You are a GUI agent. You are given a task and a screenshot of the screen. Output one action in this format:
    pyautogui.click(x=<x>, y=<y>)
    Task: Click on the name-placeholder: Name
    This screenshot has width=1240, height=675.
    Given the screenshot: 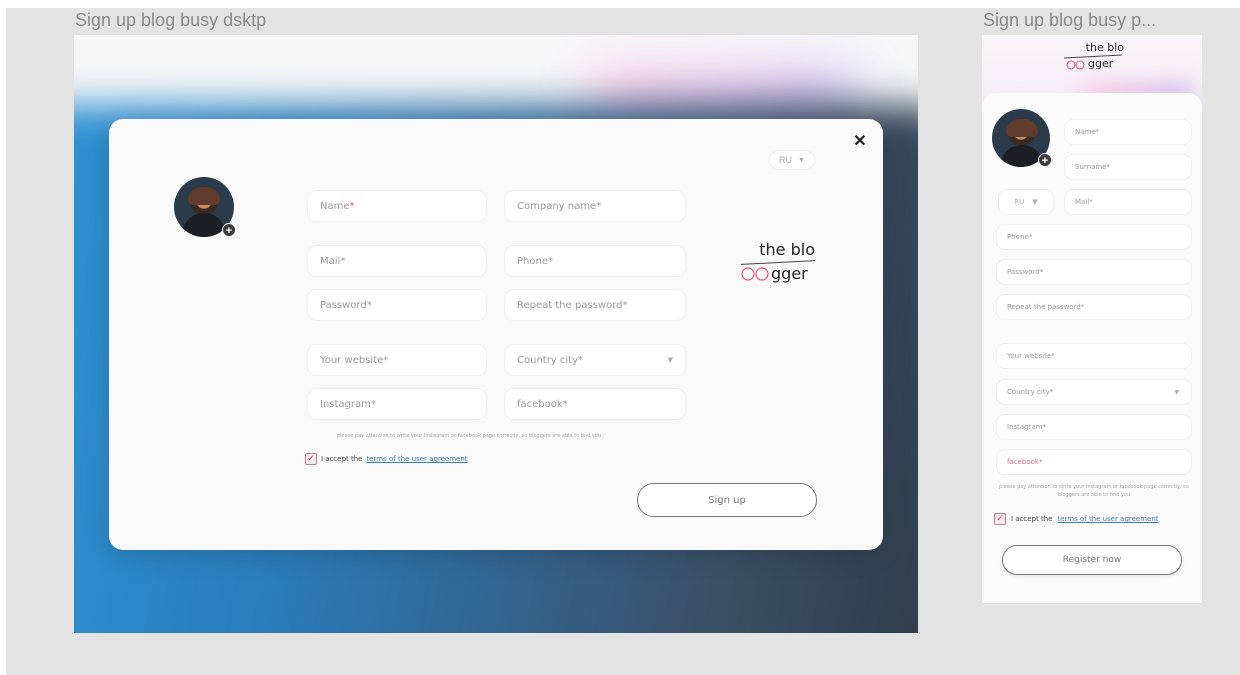 What is the action you would take?
    pyautogui.click(x=335, y=206)
    